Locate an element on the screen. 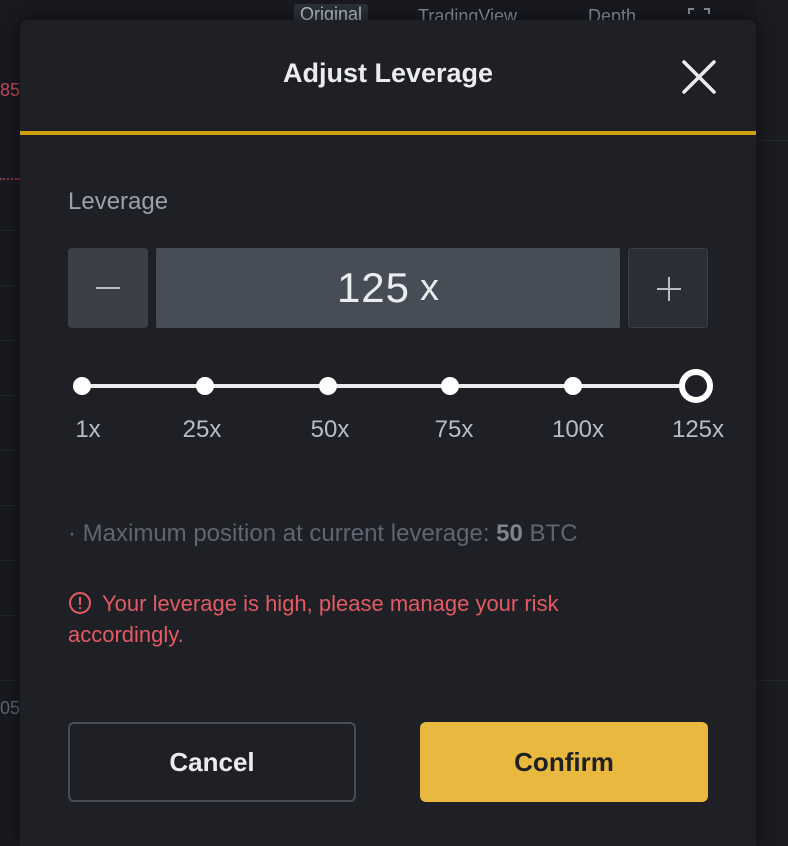 The image size is (788, 846). max-position-amount: 50 is located at coordinates (509, 533).